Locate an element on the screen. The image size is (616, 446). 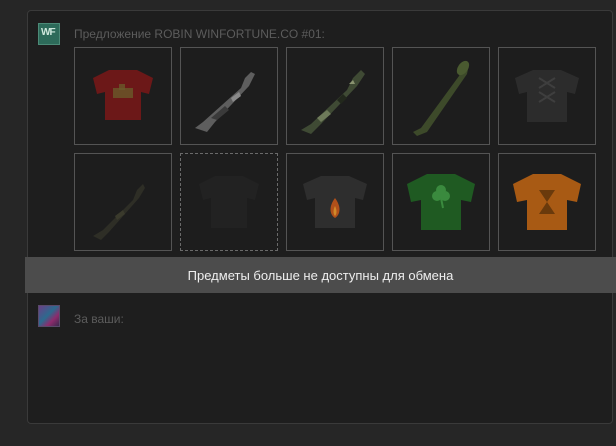
item-red-tshirt-icon is located at coordinates (123, 95).